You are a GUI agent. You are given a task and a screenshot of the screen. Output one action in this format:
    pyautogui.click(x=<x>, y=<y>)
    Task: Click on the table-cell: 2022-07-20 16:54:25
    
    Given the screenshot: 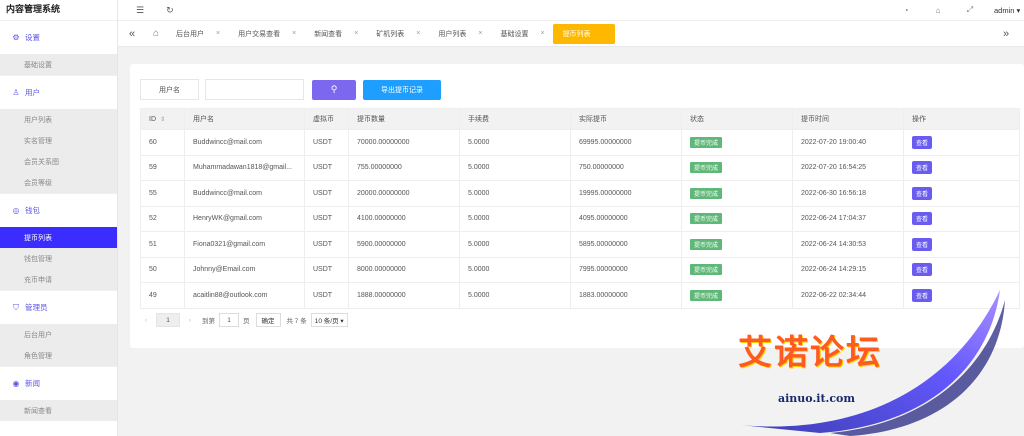 What is the action you would take?
    pyautogui.click(x=848, y=167)
    